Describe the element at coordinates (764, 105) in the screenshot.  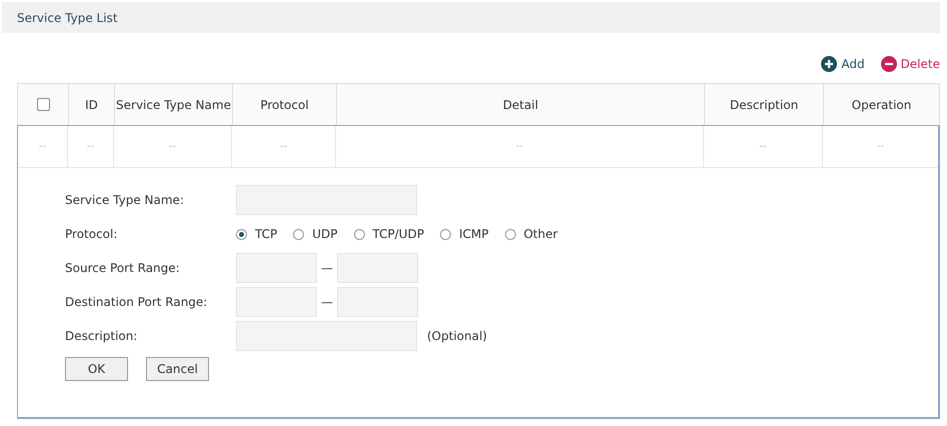
I see `column-header: Description` at that location.